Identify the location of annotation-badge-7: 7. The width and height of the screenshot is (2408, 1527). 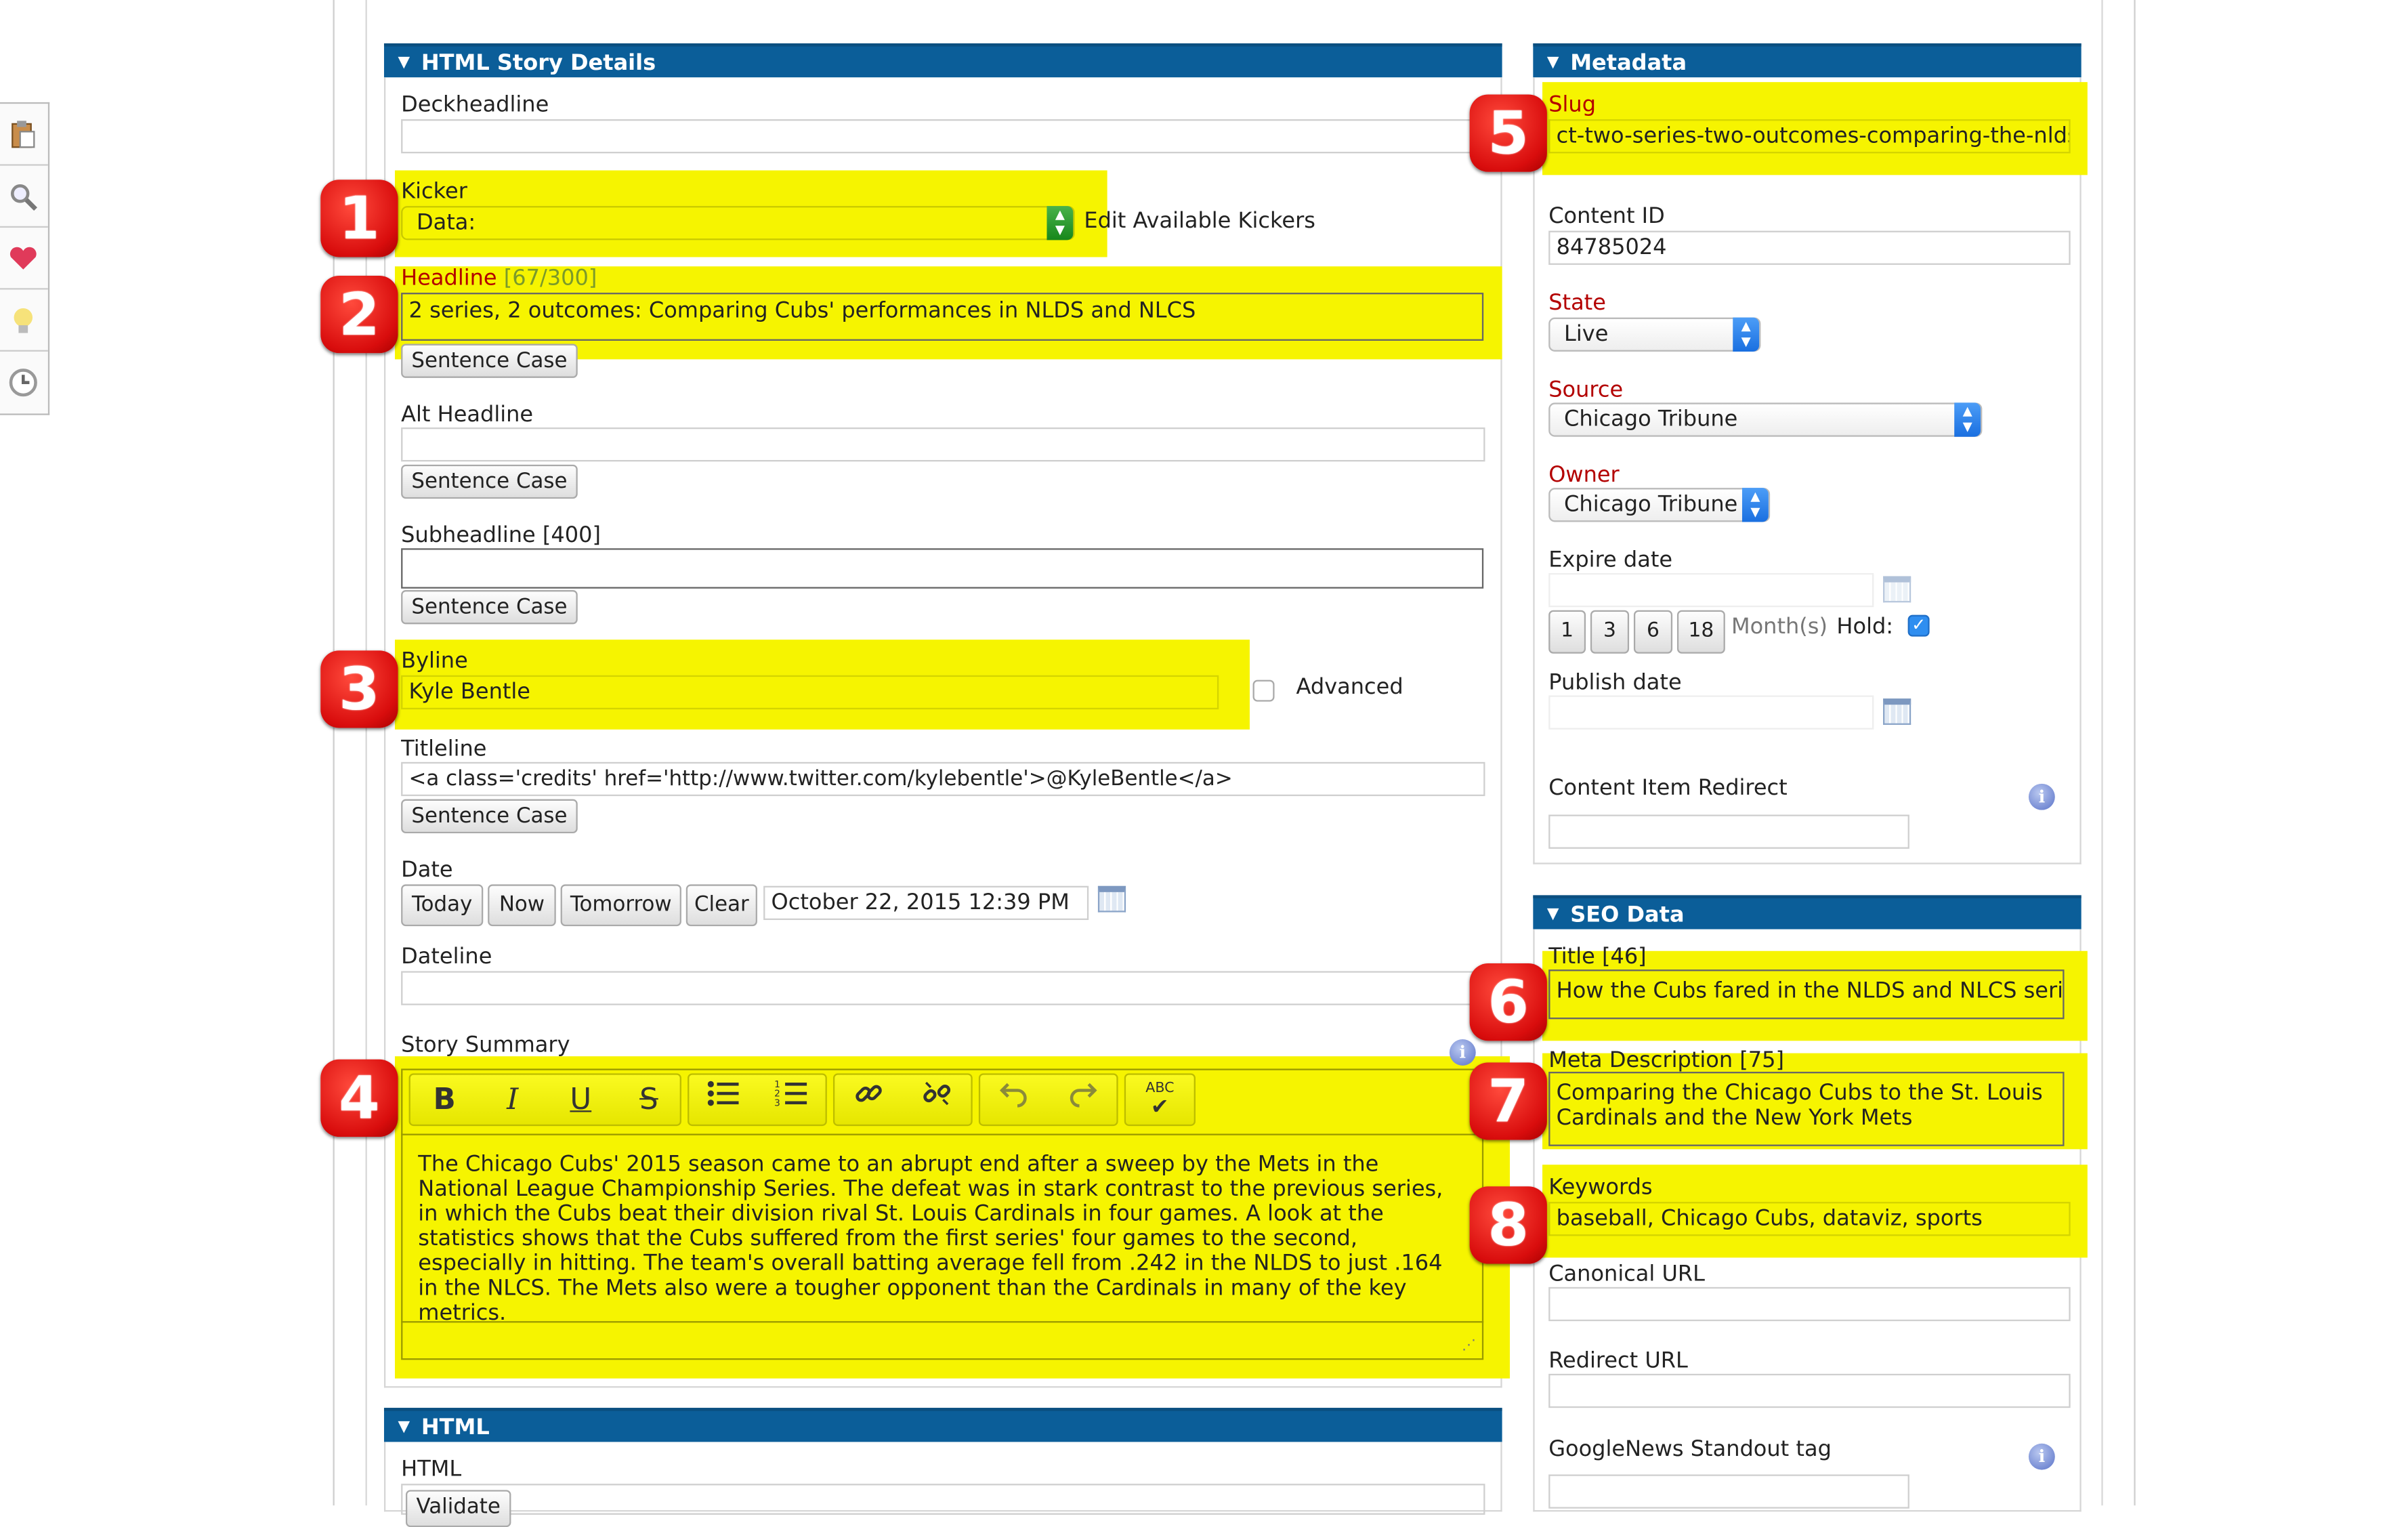
(1508, 1101).